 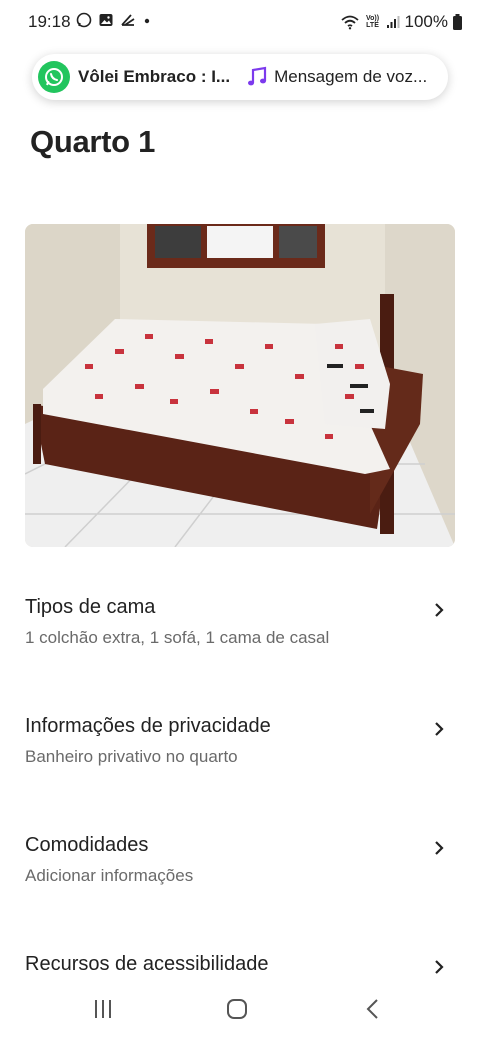 I want to click on home-icon, so click(x=237, y=1009).